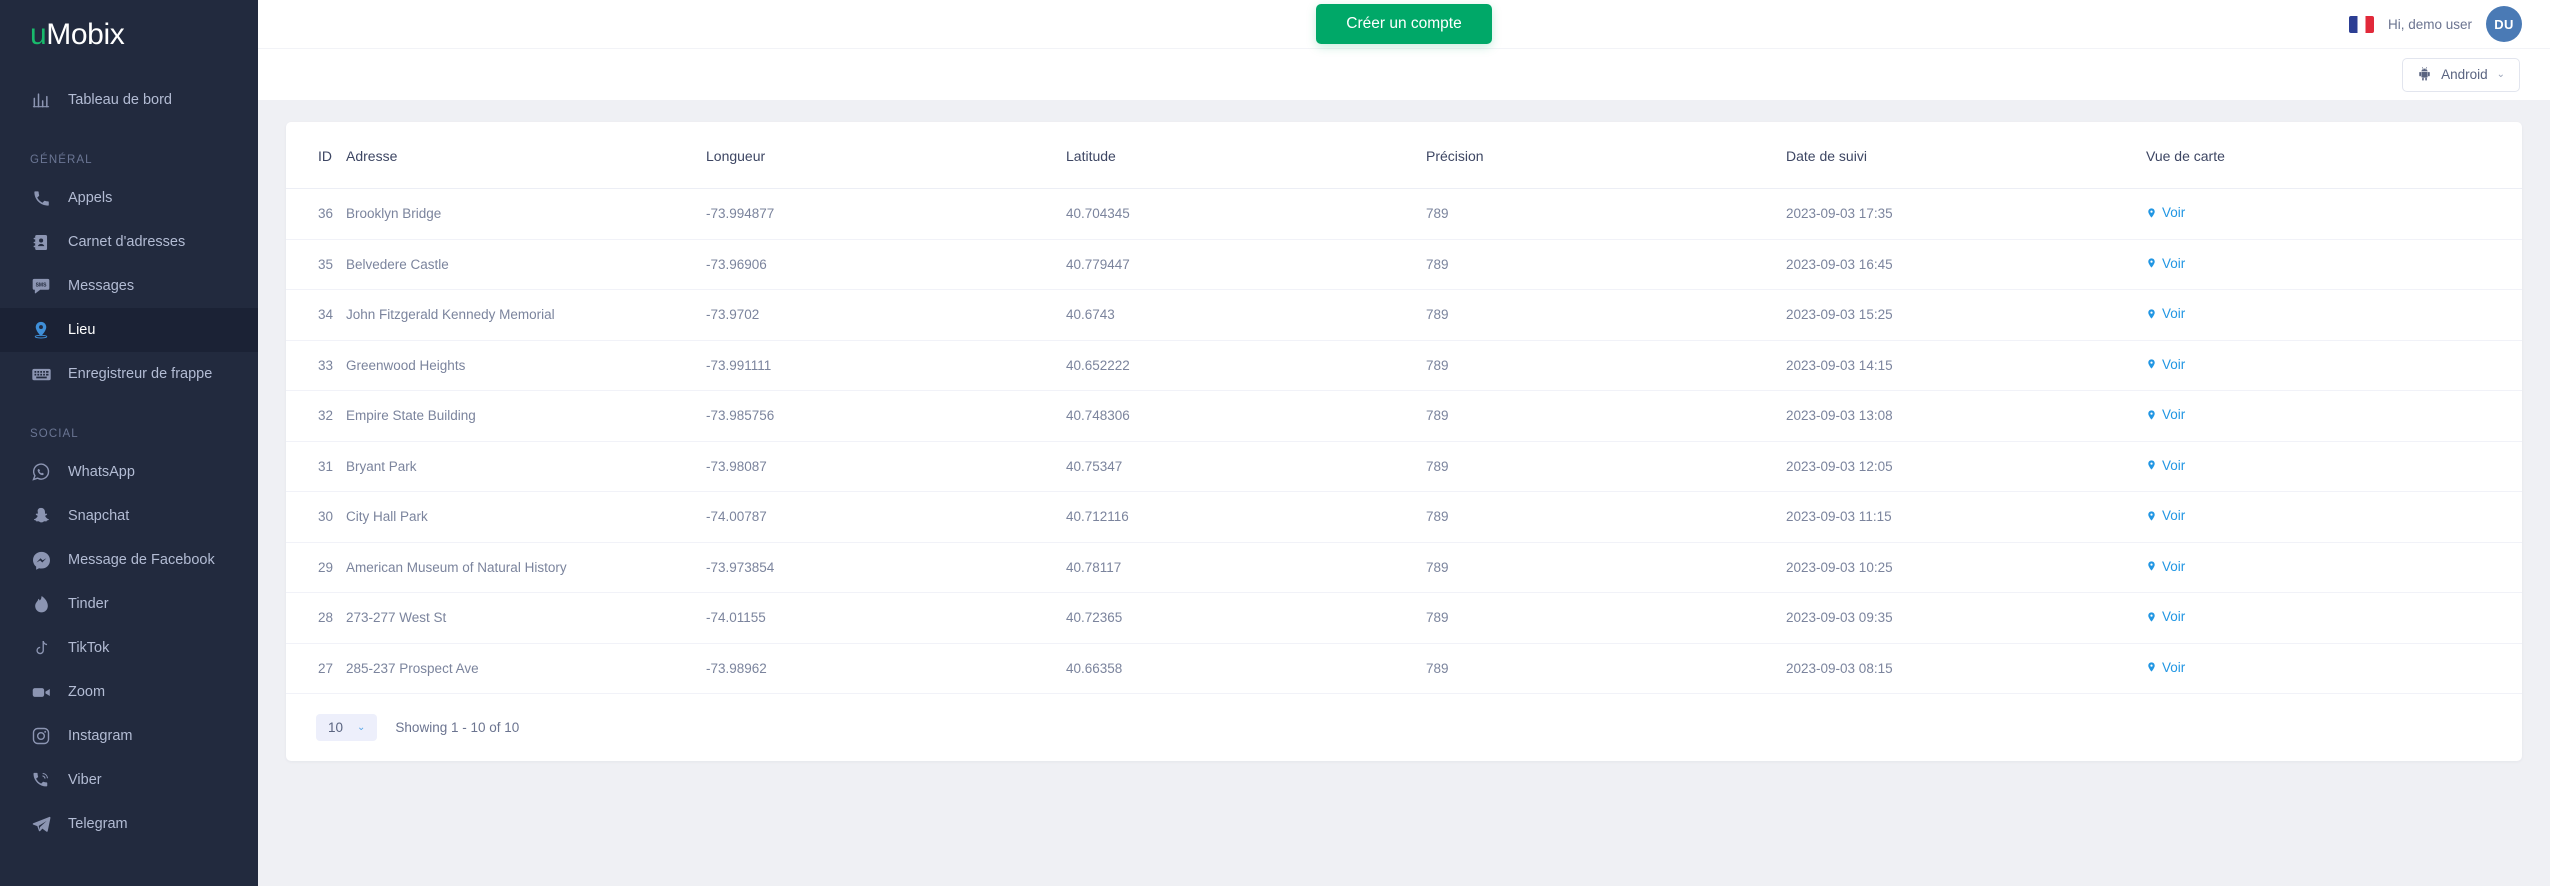  Describe the element at coordinates (316, 466) in the screenshot. I see `cell-id: 31` at that location.